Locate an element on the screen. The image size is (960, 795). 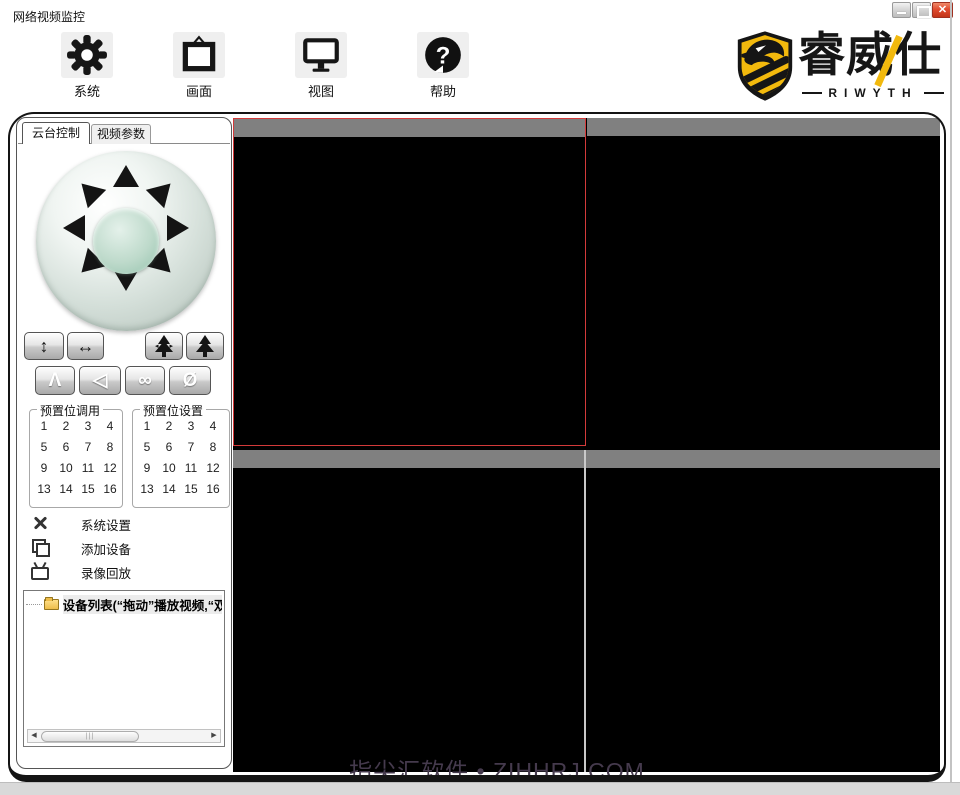
preset-set-number: 14 is located at coordinates (169, 489).